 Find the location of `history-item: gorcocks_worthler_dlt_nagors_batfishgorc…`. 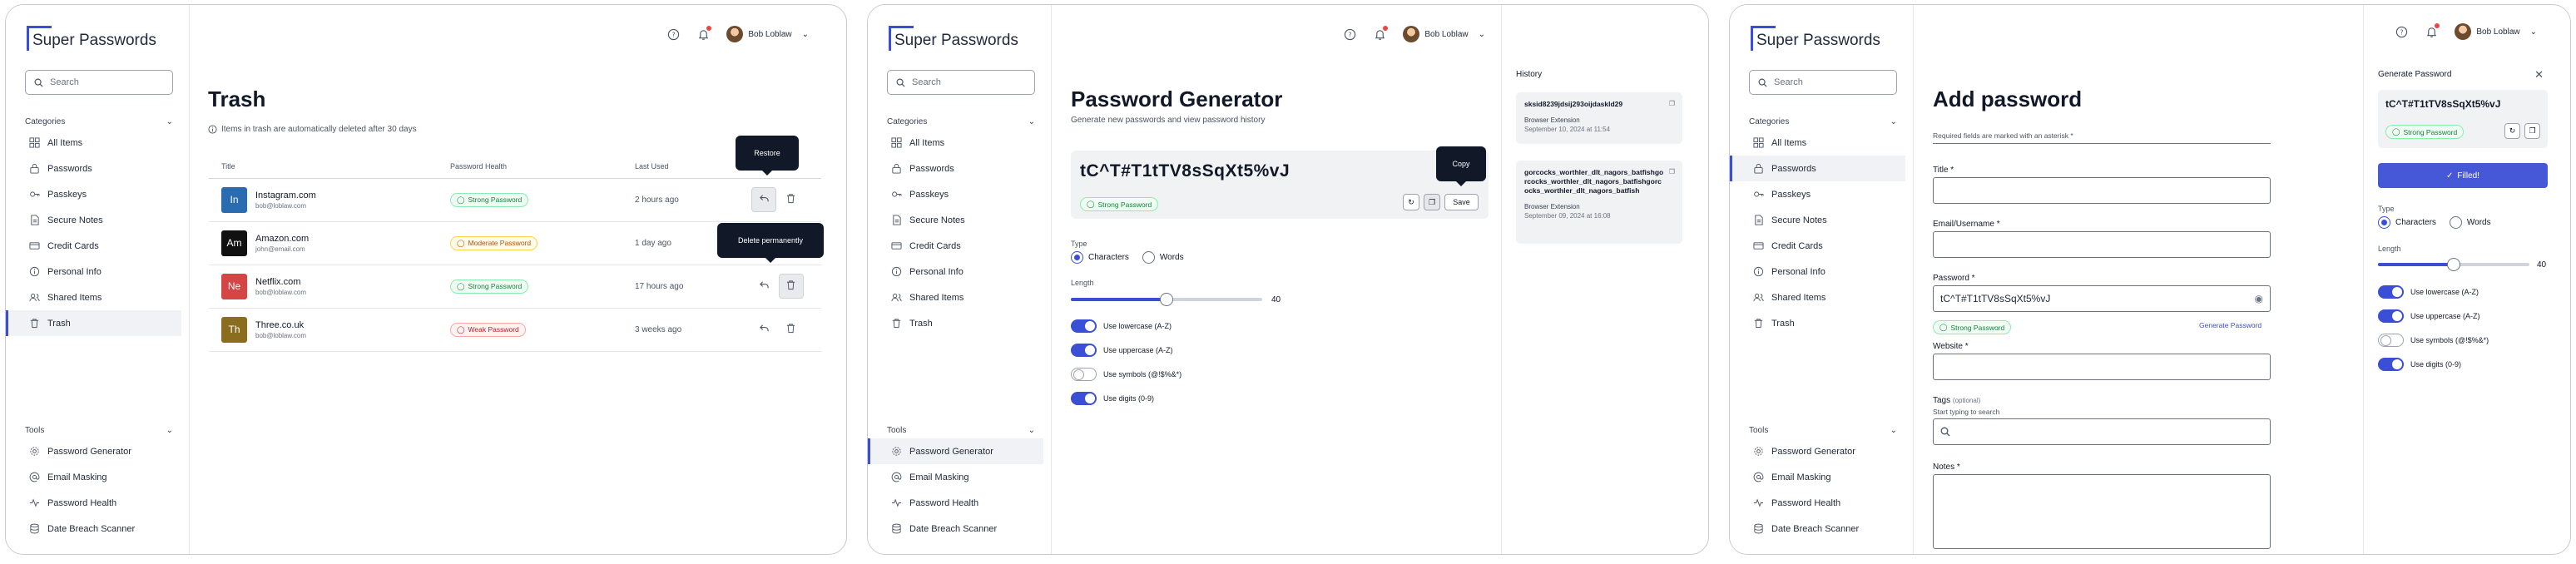

history-item: gorcocks_worthler_dlt_nagors_batfishgorc… is located at coordinates (1599, 202).